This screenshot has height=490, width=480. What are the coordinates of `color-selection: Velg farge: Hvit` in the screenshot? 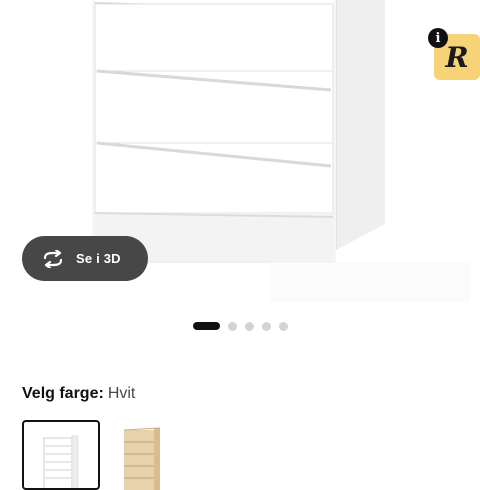 It's located at (78, 394).